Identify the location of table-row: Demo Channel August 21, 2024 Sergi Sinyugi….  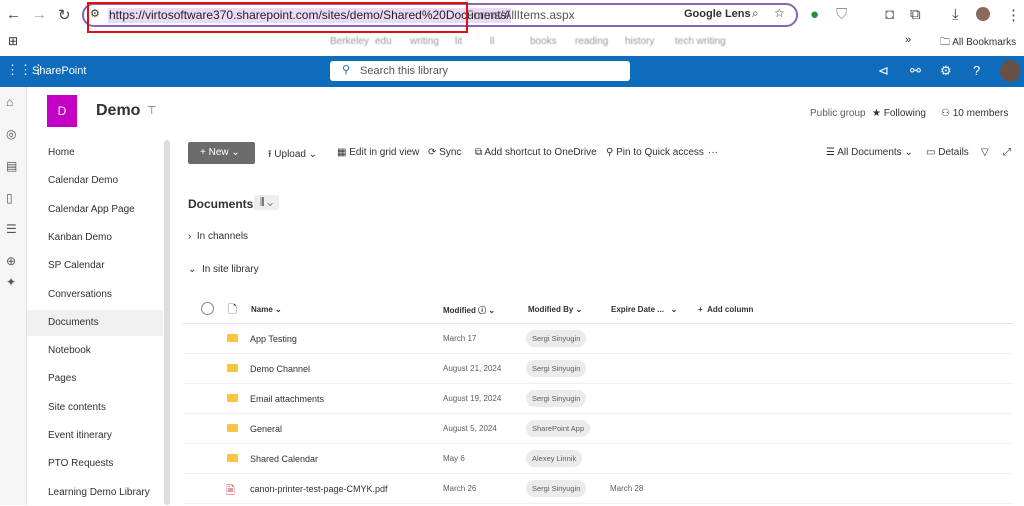
(598, 369).